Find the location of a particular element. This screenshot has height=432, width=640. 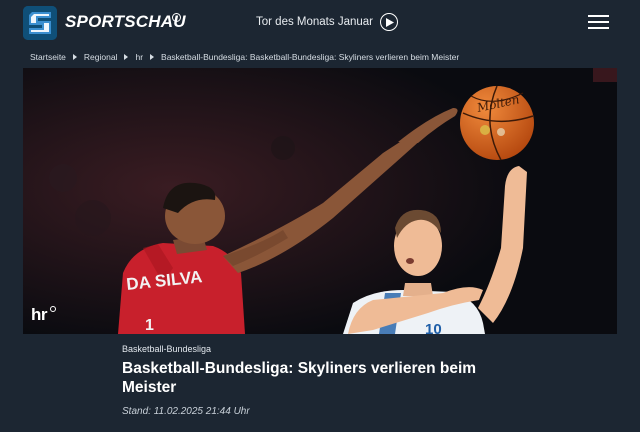

article-timestamp: Stand: 11.02.2025 21:44 Uhr is located at coordinates (186, 411).